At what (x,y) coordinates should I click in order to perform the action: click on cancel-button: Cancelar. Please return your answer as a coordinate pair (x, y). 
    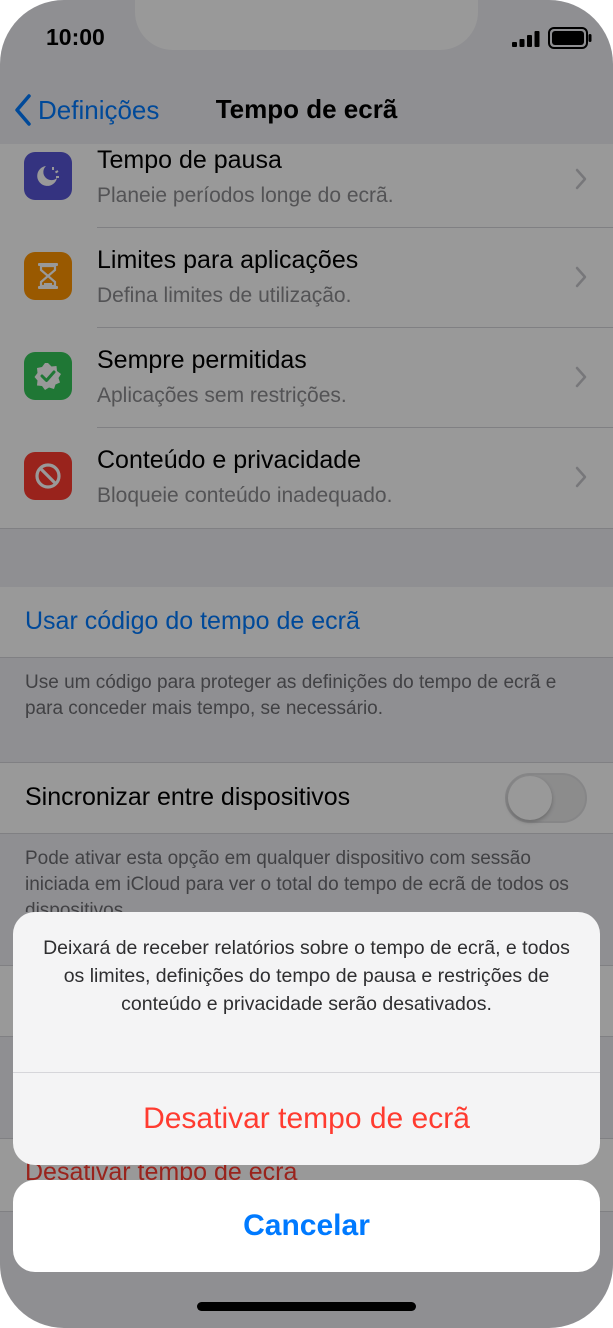
    Looking at the image, I should click on (306, 1226).